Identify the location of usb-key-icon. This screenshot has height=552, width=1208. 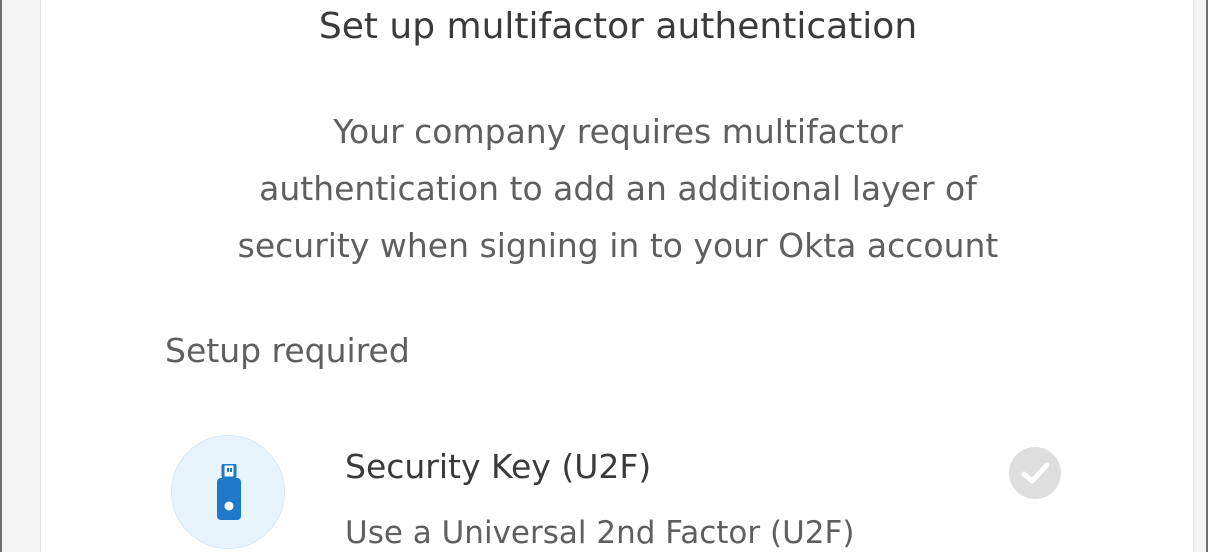
(228, 492).